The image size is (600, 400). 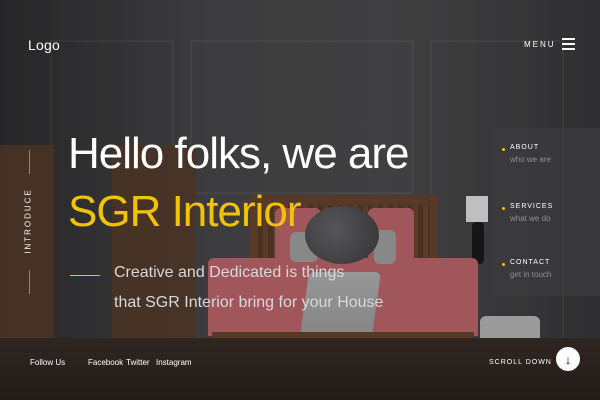 What do you see at coordinates (185, 211) in the screenshot?
I see `hero-title-line2: SGR Interior` at bounding box center [185, 211].